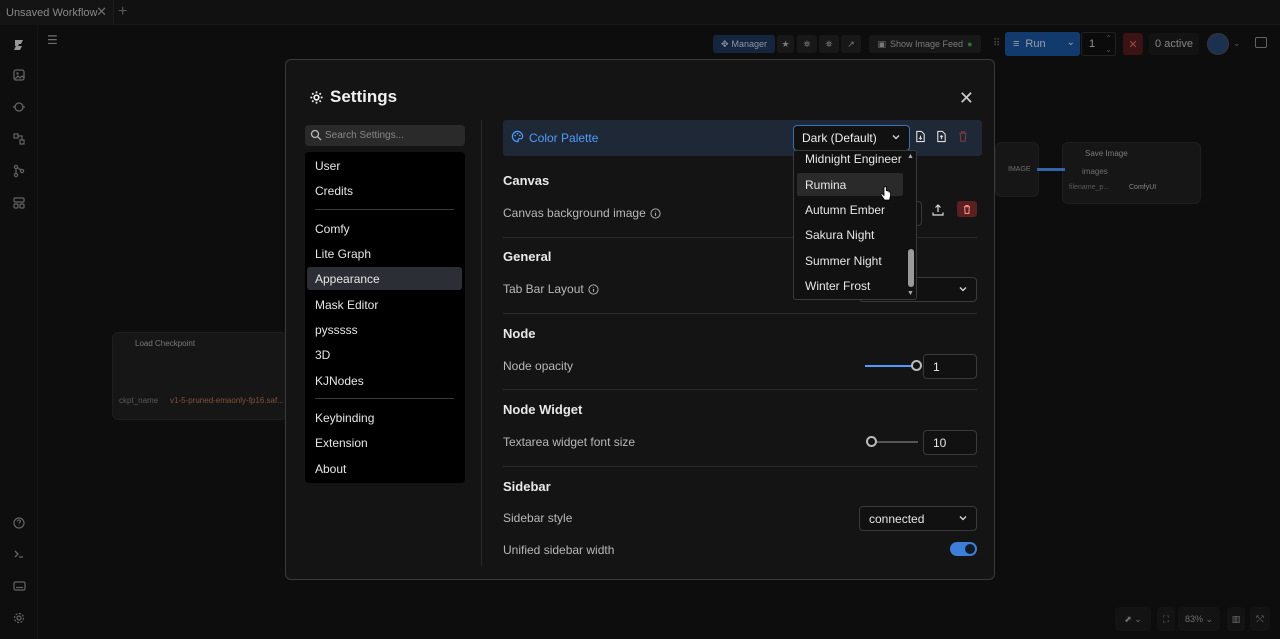 This screenshot has width=1280, height=639. What do you see at coordinates (384, 329) in the screenshot?
I see `category-pysssss: pysssss` at bounding box center [384, 329].